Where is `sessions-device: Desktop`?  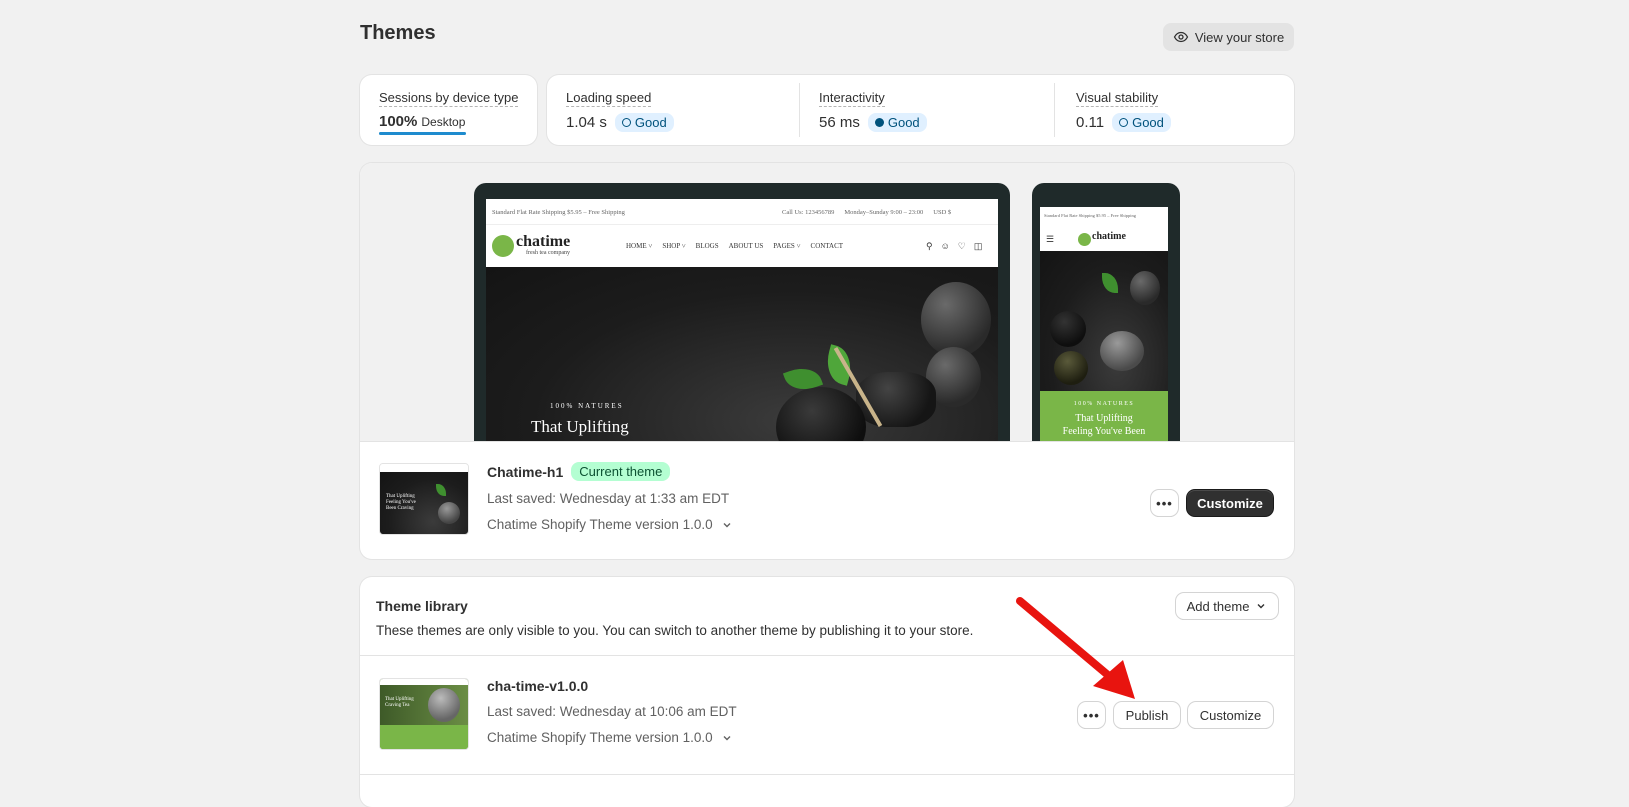 sessions-device: Desktop is located at coordinates (443, 122).